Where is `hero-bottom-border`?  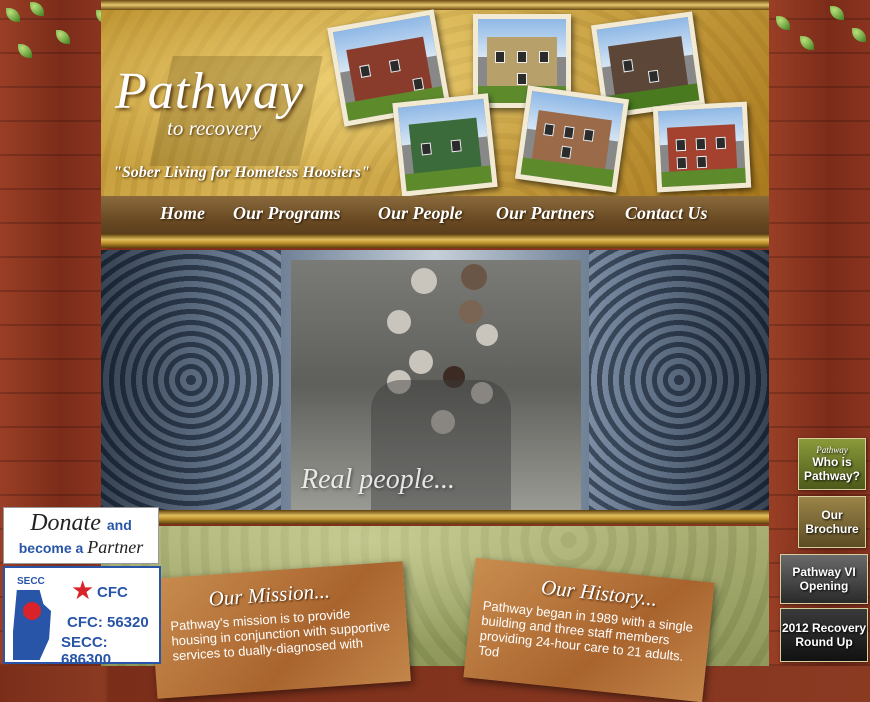 hero-bottom-border is located at coordinates (435, 517).